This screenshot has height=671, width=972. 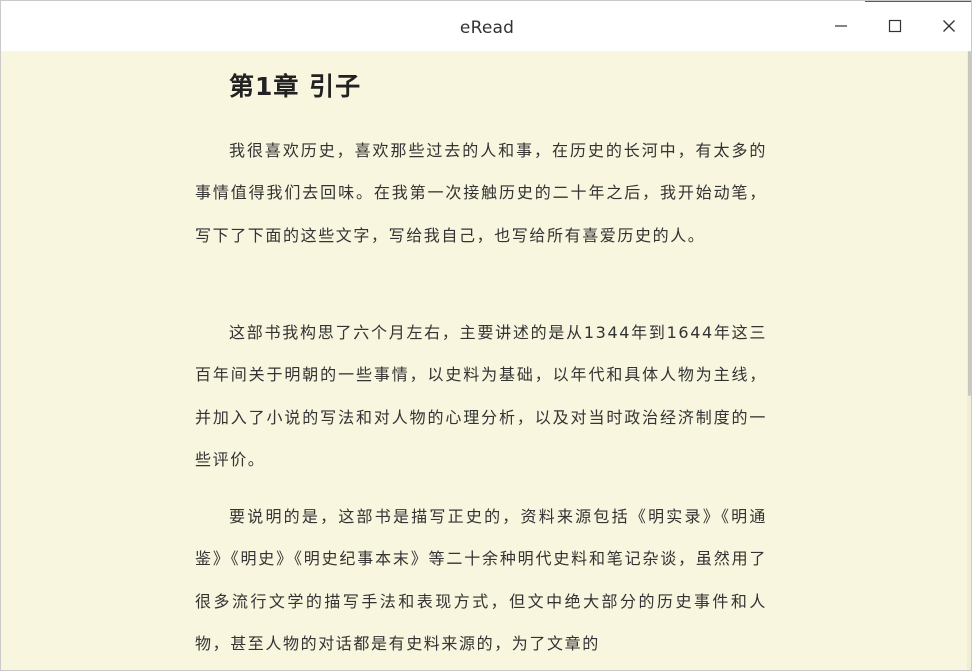 I want to click on chapter-title: 第1章 引子, so click(x=295, y=86).